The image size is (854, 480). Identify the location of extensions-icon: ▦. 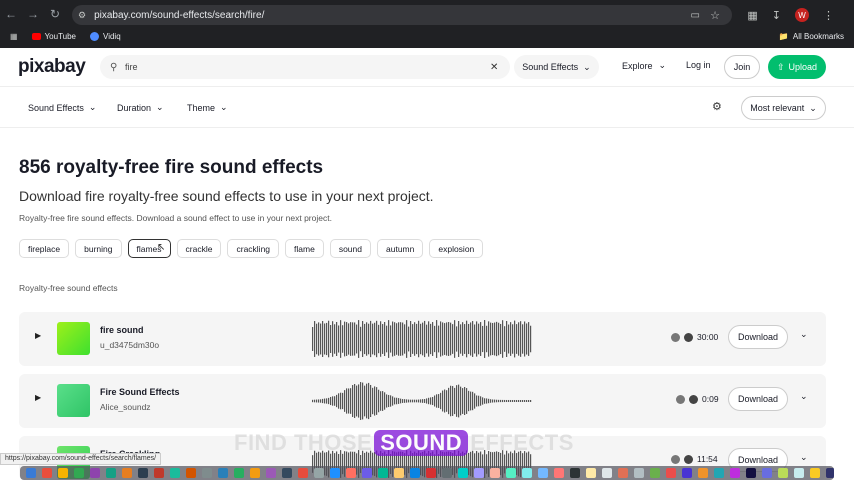
(752, 15).